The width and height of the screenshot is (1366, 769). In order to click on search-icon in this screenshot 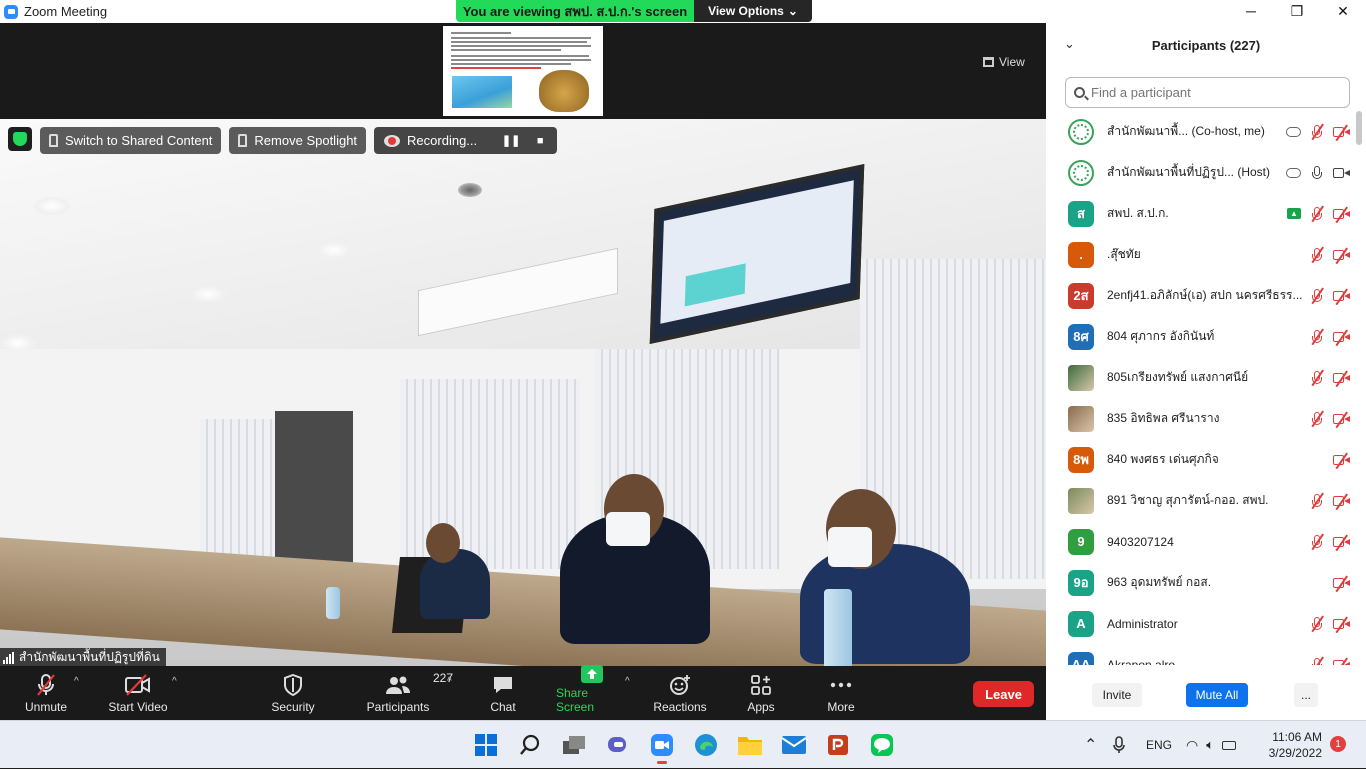, I will do `click(1079, 92)`.